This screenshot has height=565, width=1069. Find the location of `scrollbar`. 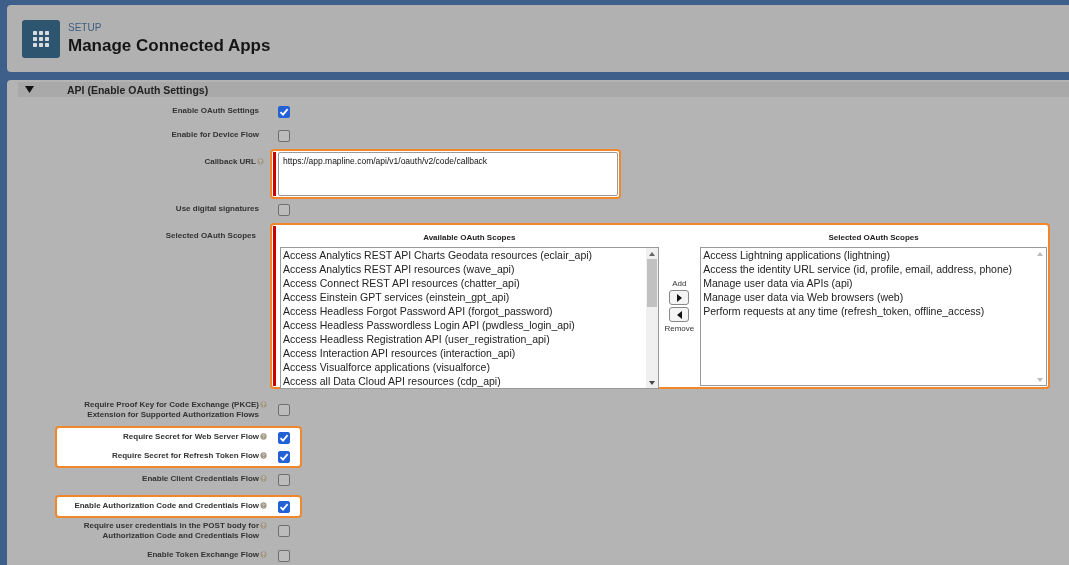

scrollbar is located at coordinates (651, 318).